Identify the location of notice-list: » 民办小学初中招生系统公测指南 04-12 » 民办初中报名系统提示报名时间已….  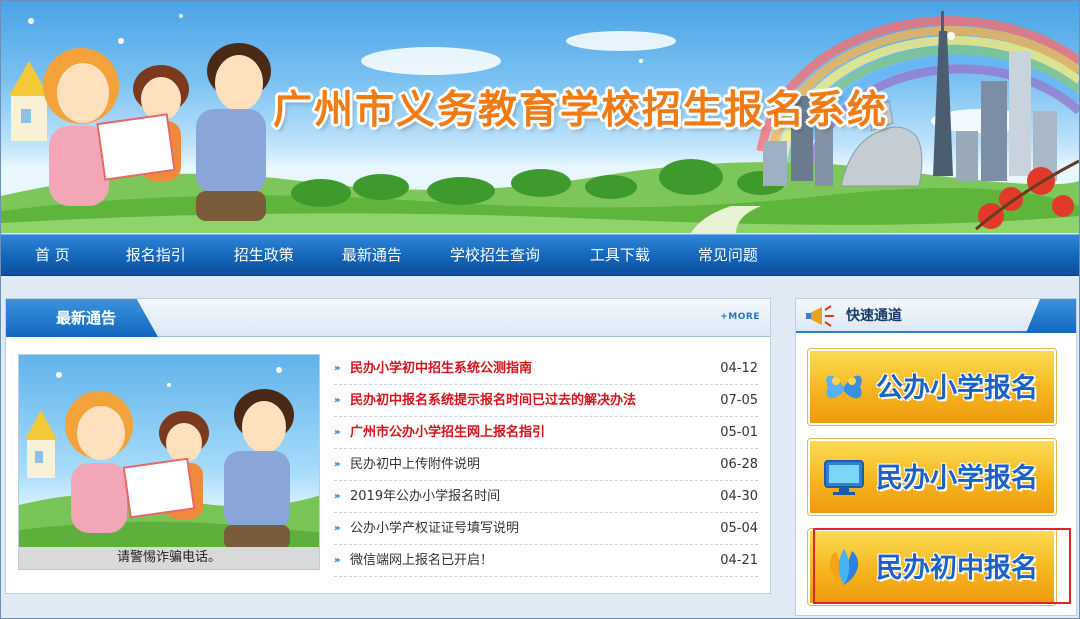
(546, 465).